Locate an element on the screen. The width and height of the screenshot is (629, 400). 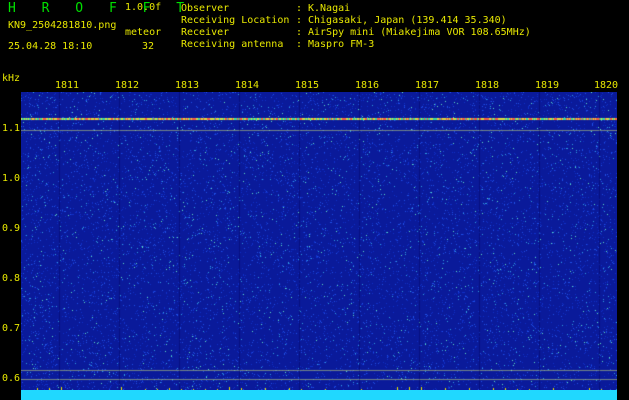
meta-label: Observer is located at coordinates (205, 8).